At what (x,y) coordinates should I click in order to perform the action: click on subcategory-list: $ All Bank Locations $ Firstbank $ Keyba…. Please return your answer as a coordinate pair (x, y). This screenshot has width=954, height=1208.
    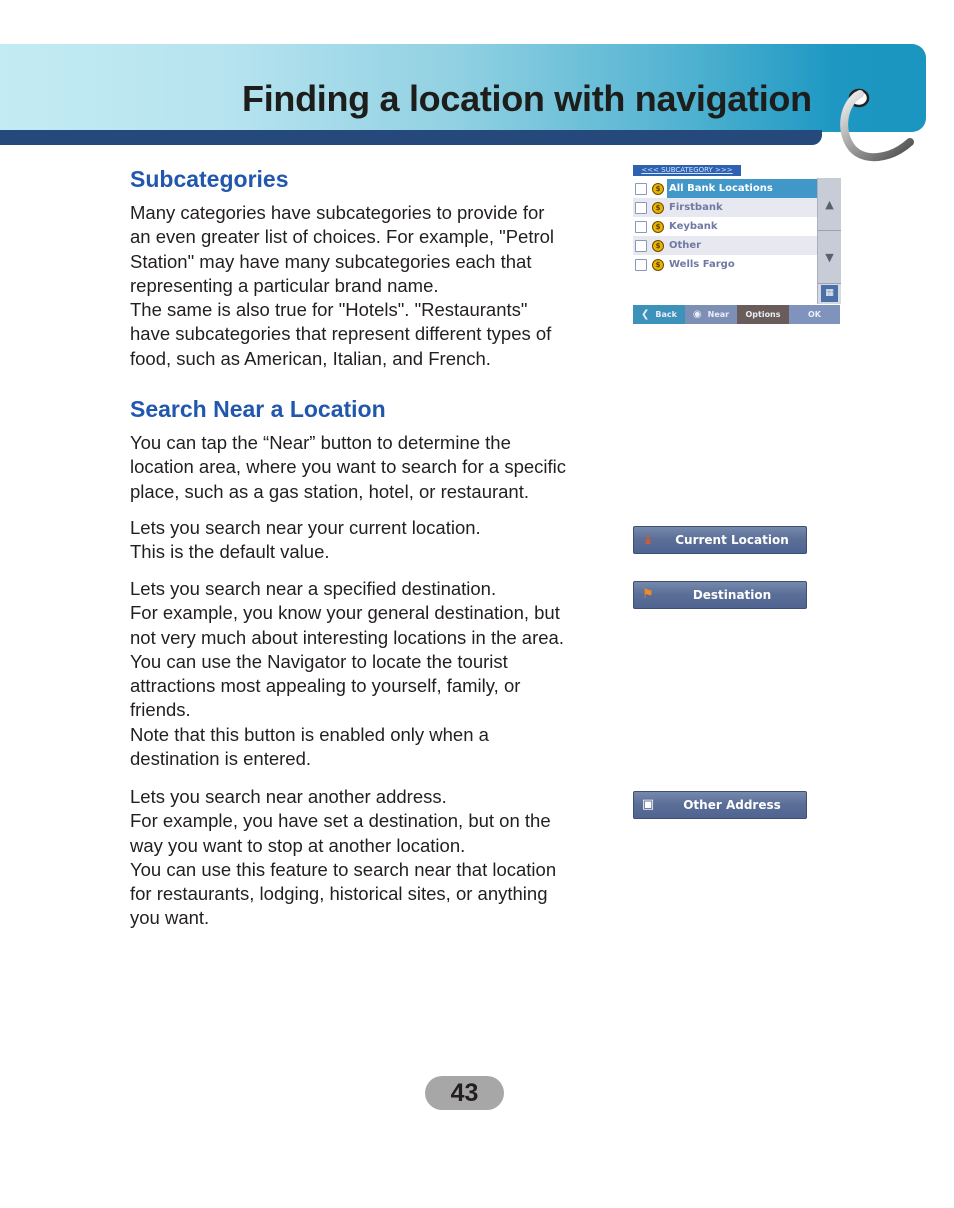
    Looking at the image, I should click on (725, 226).